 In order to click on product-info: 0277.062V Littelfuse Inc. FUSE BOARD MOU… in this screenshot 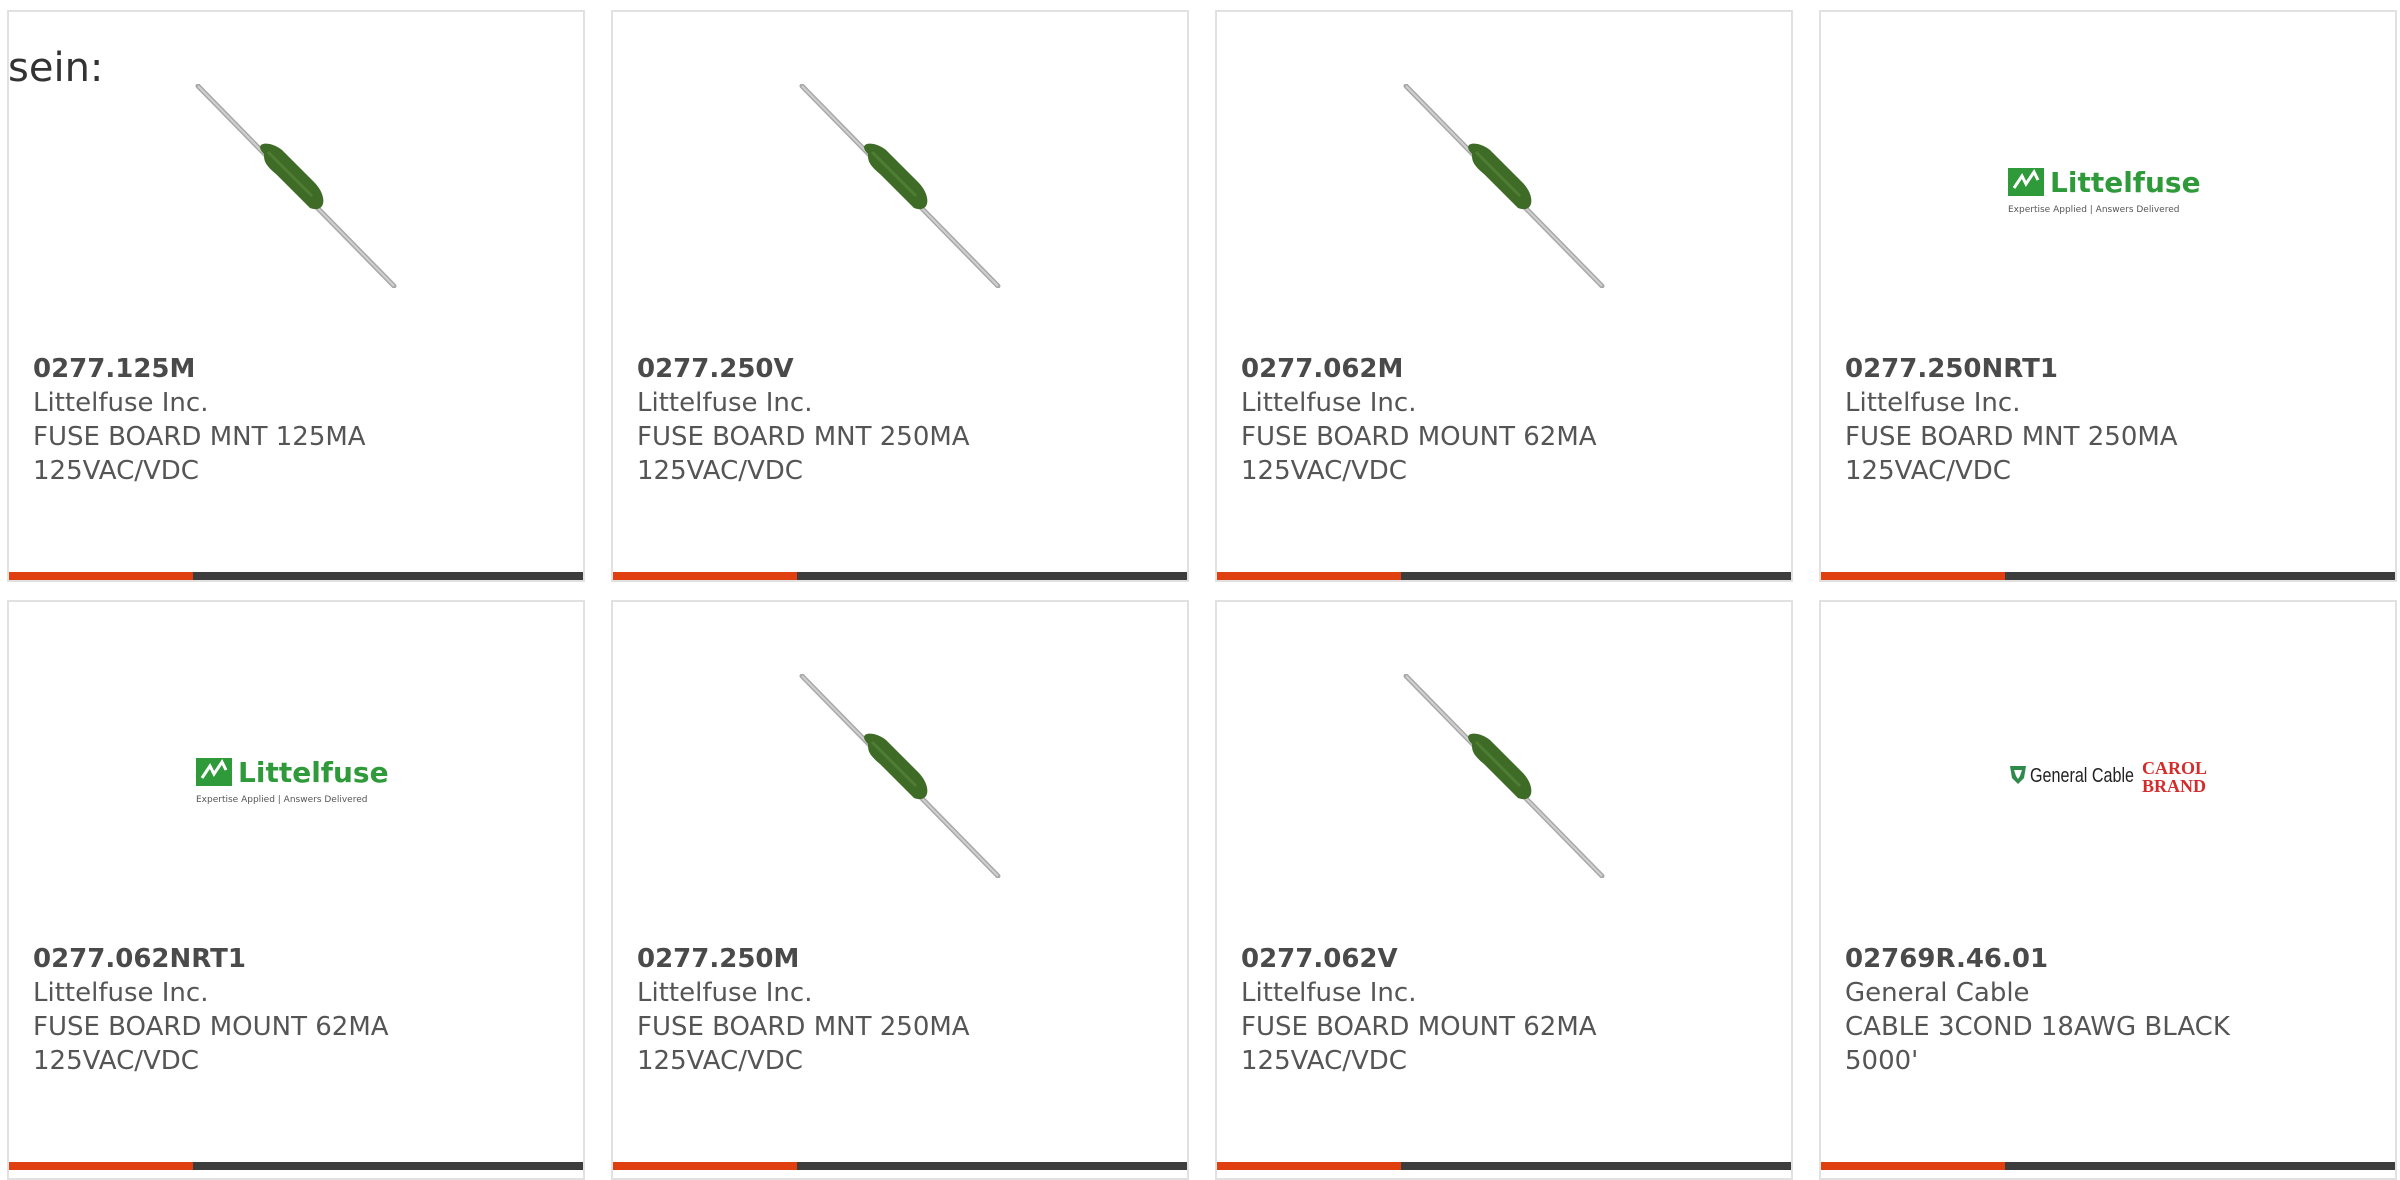, I will do `click(1501, 1010)`.